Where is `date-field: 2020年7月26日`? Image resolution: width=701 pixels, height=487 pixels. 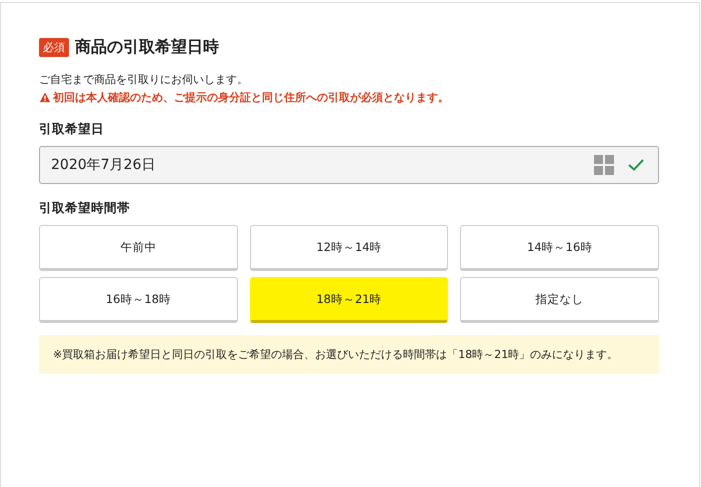
date-field: 2020年7月26日 is located at coordinates (349, 165).